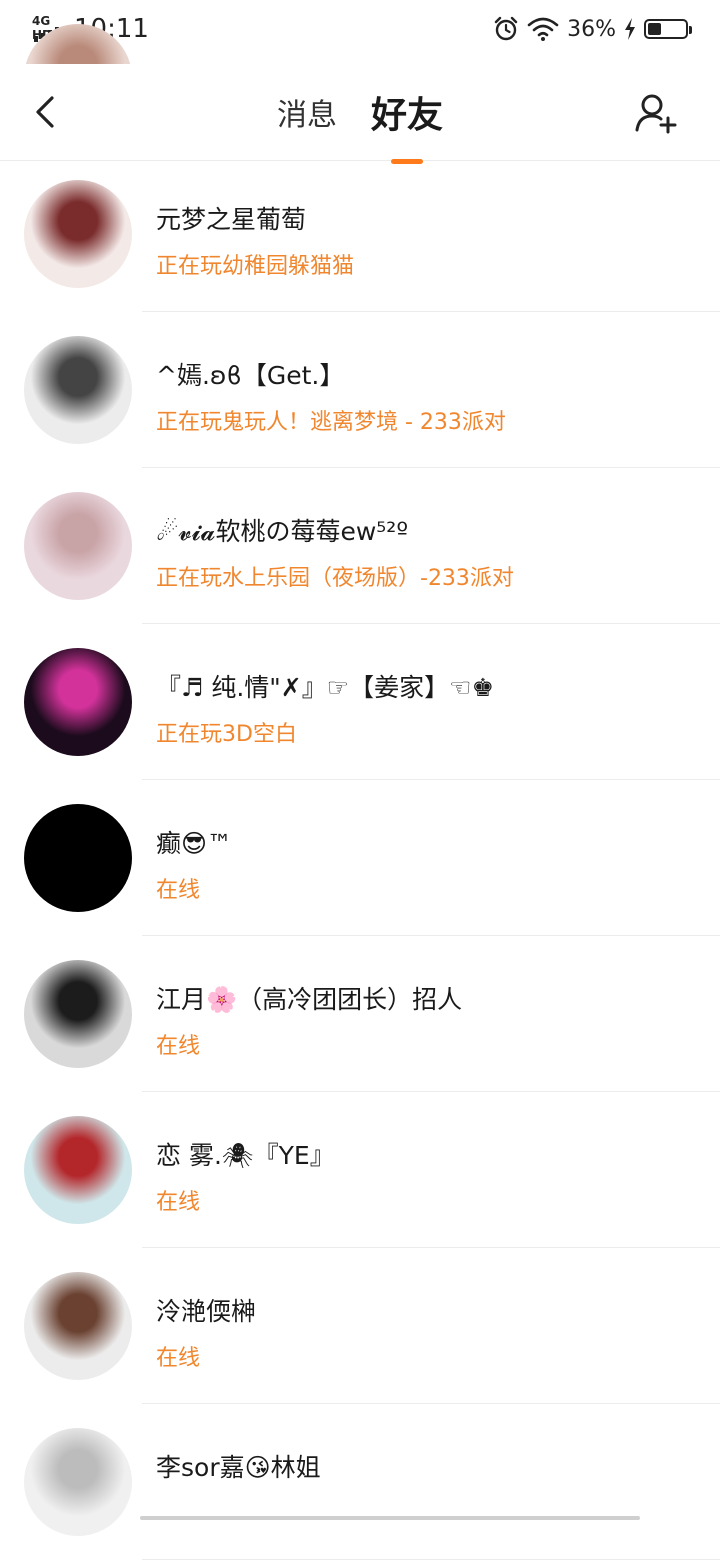  I want to click on friend-list-item: 『♬ 纯.情"✗』☞【姜家】☜♚ 正在玩3D空白, so click(360, 702).